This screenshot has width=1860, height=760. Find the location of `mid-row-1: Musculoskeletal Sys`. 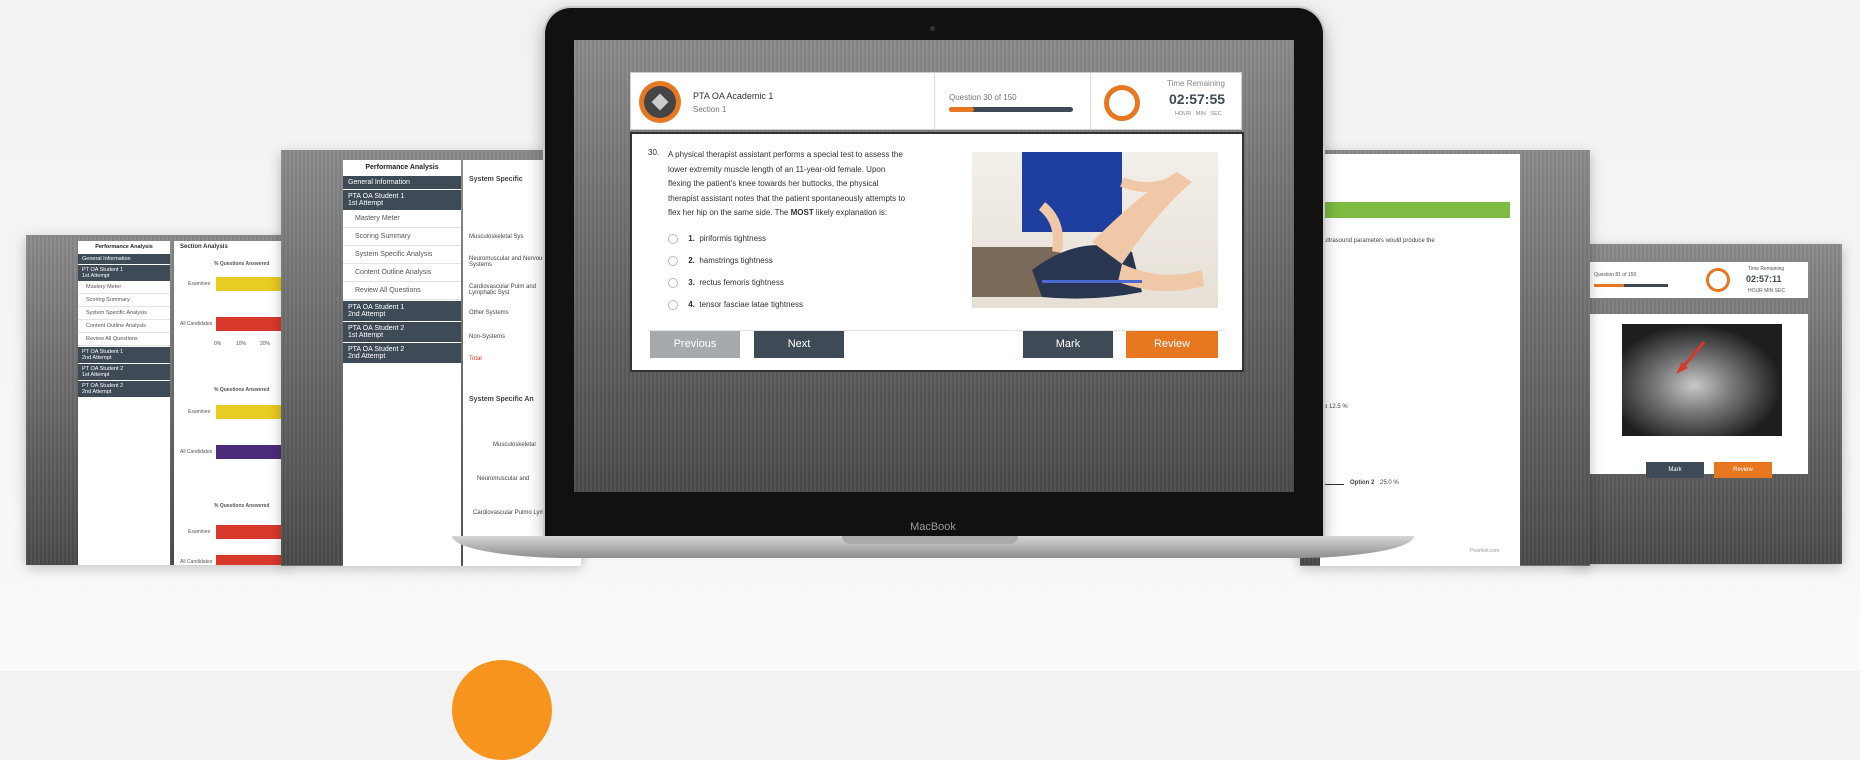

mid-row-1: Musculoskeletal Sys is located at coordinates (496, 237).